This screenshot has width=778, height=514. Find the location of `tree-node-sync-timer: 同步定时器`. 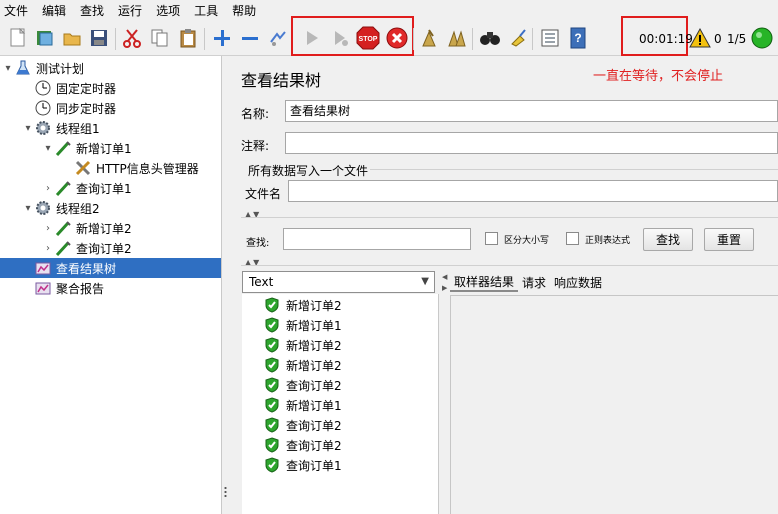

tree-node-sync-timer: 同步定时器 is located at coordinates (69, 108).